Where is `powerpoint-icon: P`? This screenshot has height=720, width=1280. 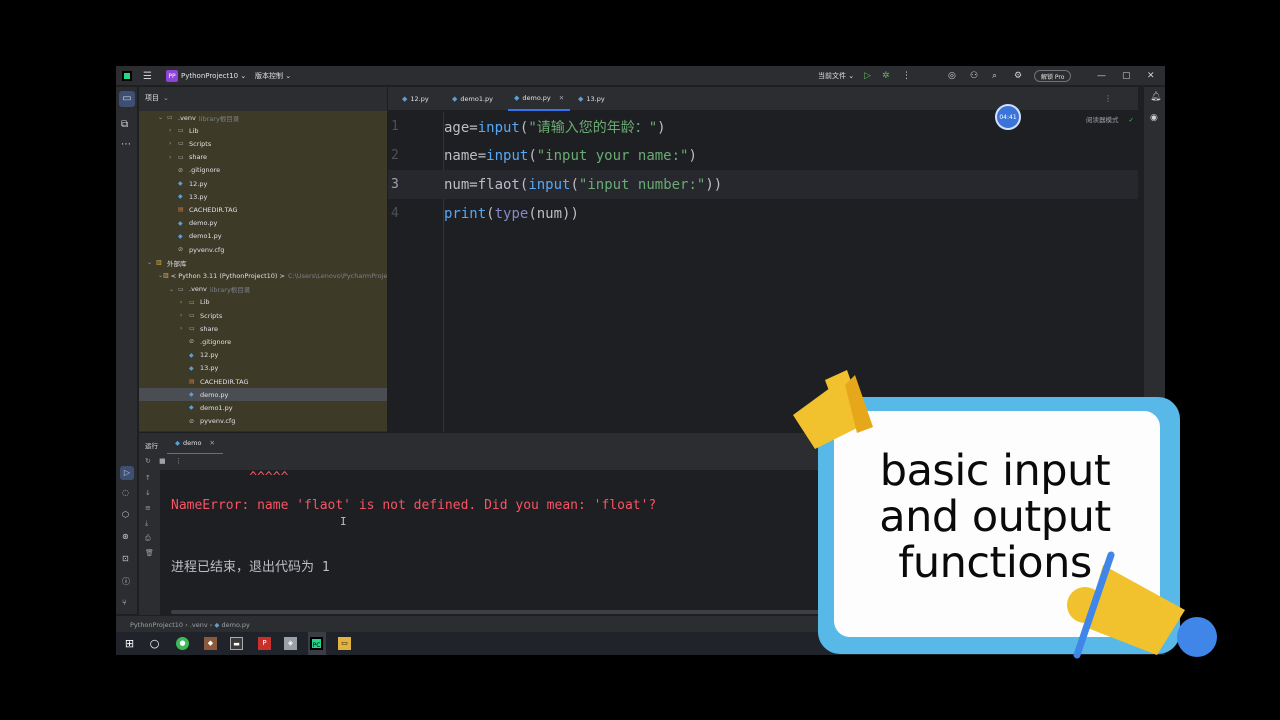 powerpoint-icon: P is located at coordinates (264, 643).